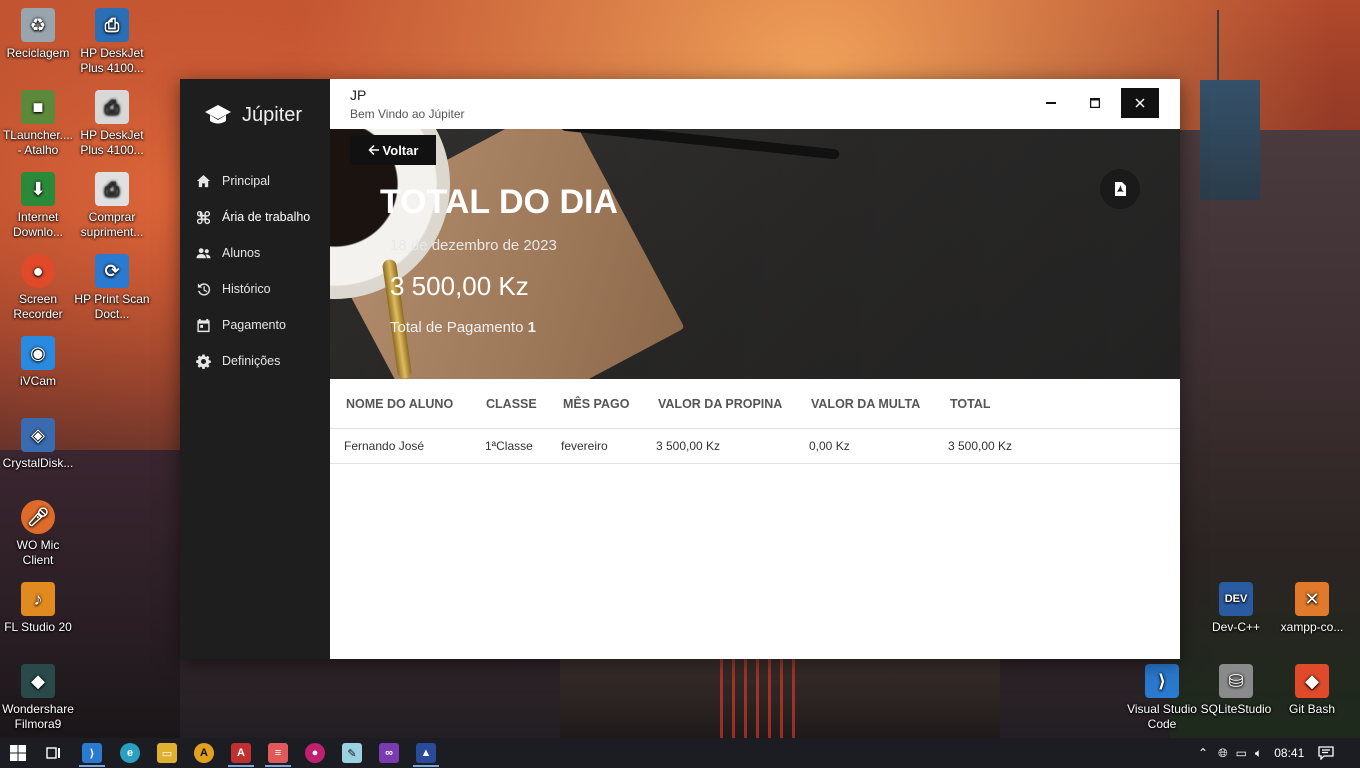 Image resolution: width=1360 pixels, height=768 pixels. I want to click on sidebar-item-principal: Principal, so click(263, 181).